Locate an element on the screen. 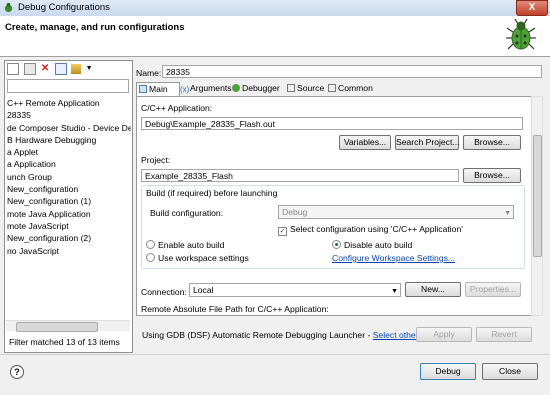 The image size is (550, 395). tab-source: Source is located at coordinates (304, 88).